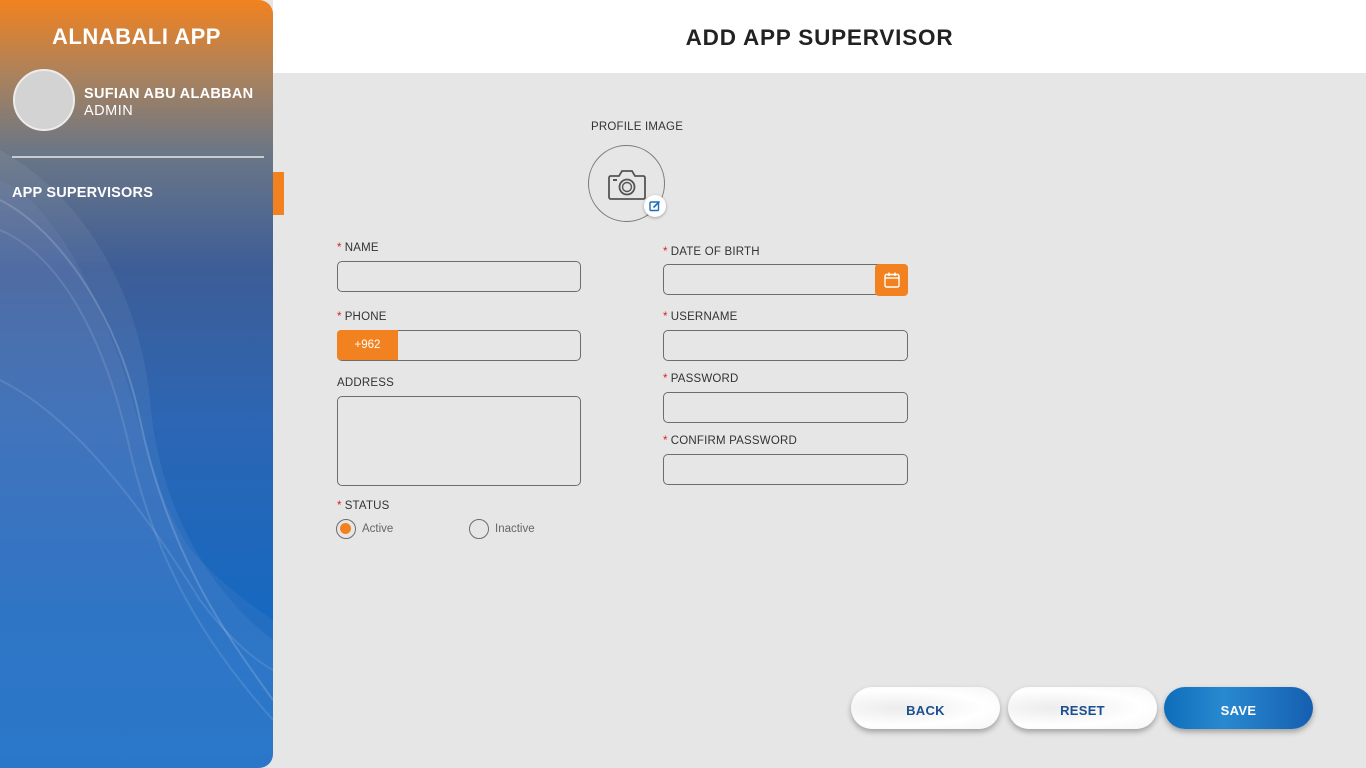  I want to click on camera-icon, so click(627, 185).